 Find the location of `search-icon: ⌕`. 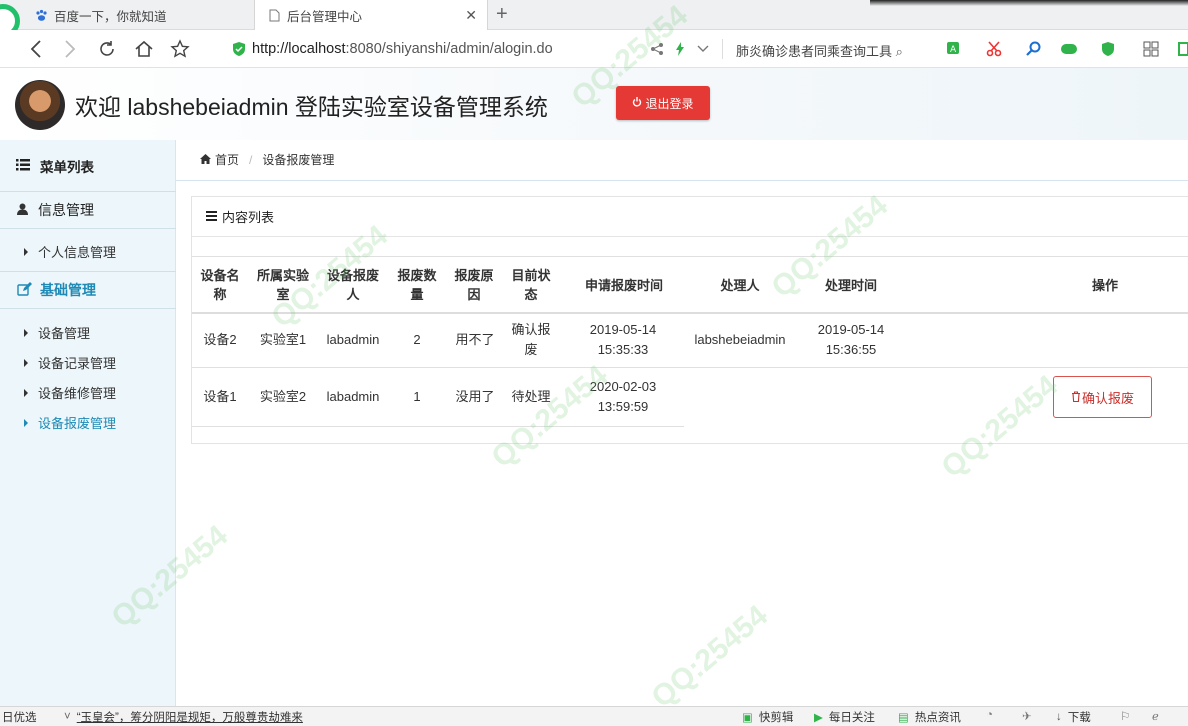

search-icon: ⌕ is located at coordinates (899, 51).